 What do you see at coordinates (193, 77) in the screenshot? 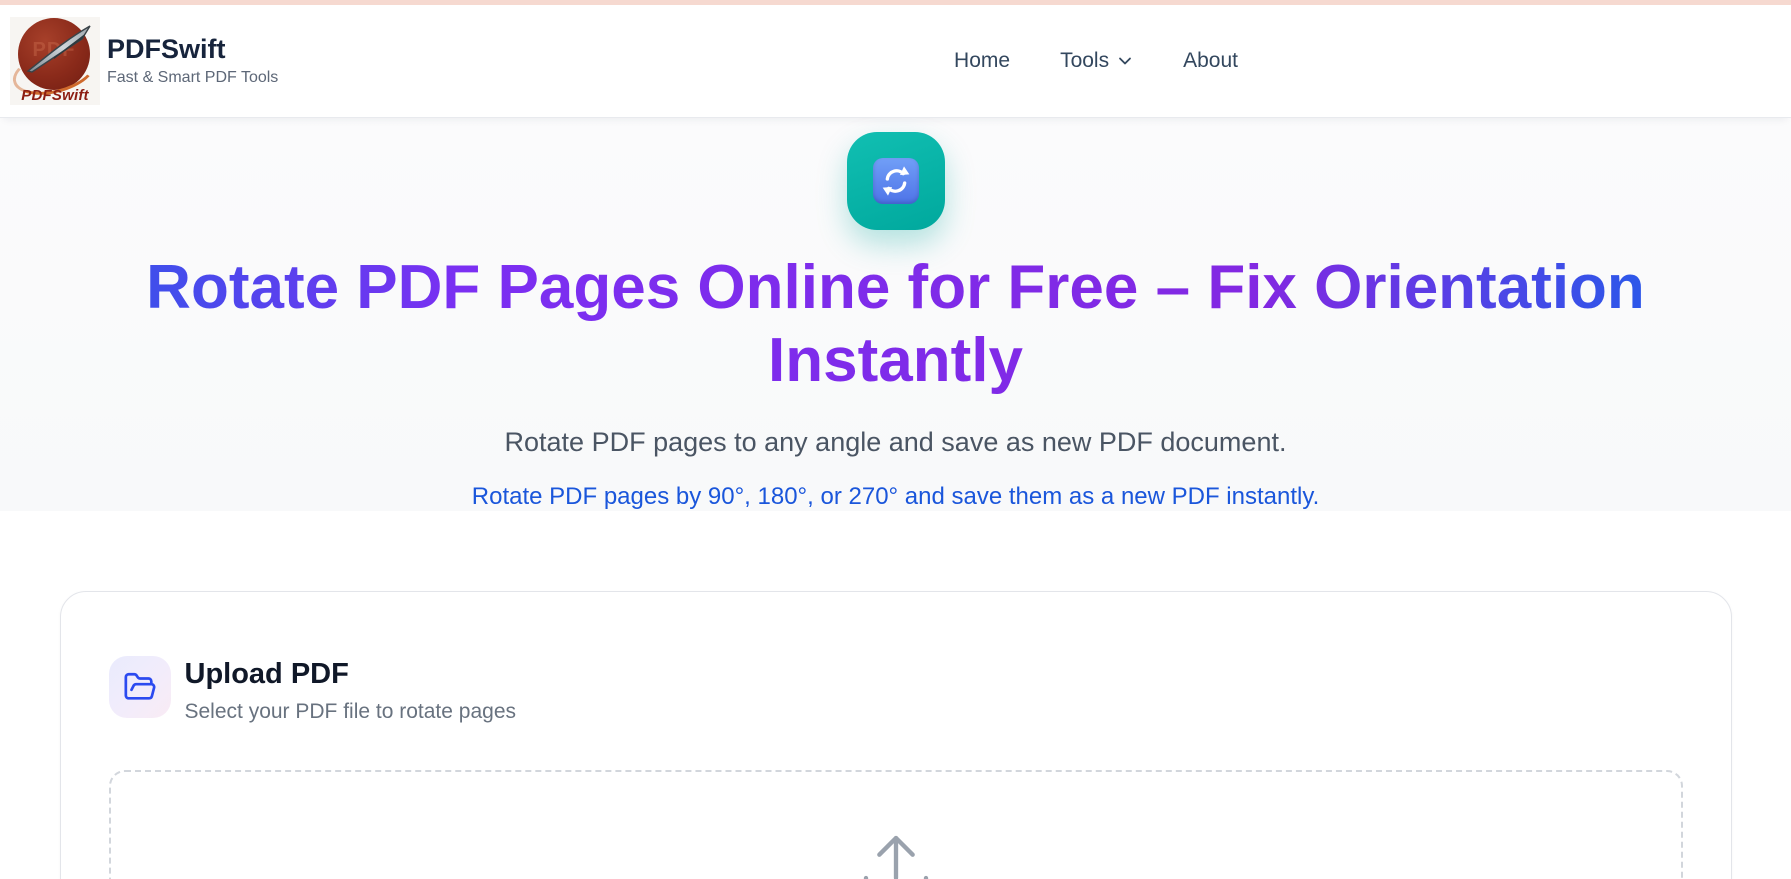
I see `brand-tagline: Fast & Smart PDF Tools` at bounding box center [193, 77].